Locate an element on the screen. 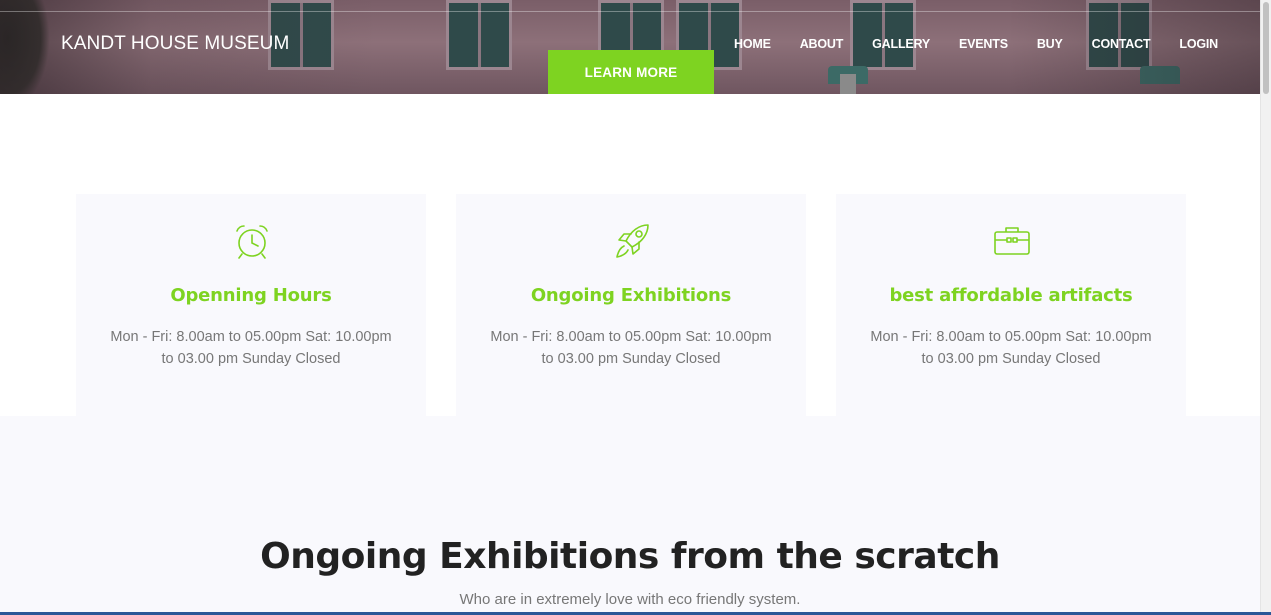 The width and height of the screenshot is (1271, 615). briefcase-icon is located at coordinates (1012, 241).